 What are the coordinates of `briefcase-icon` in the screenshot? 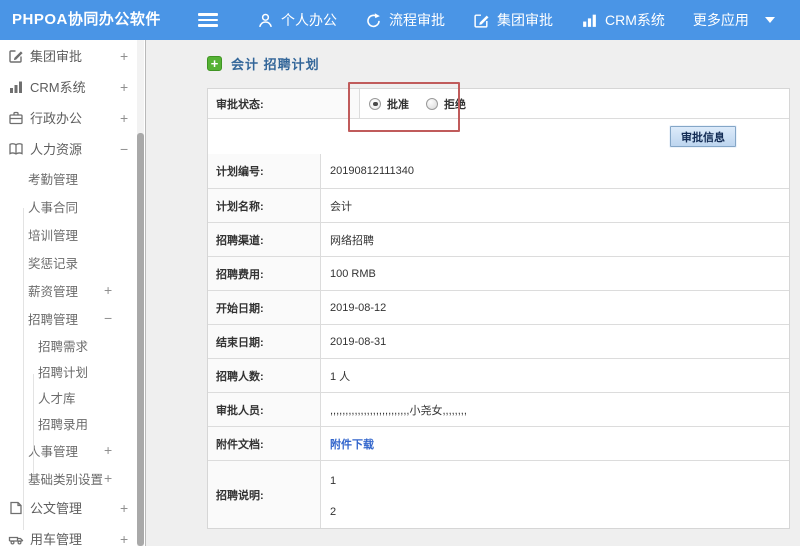 It's located at (16, 118).